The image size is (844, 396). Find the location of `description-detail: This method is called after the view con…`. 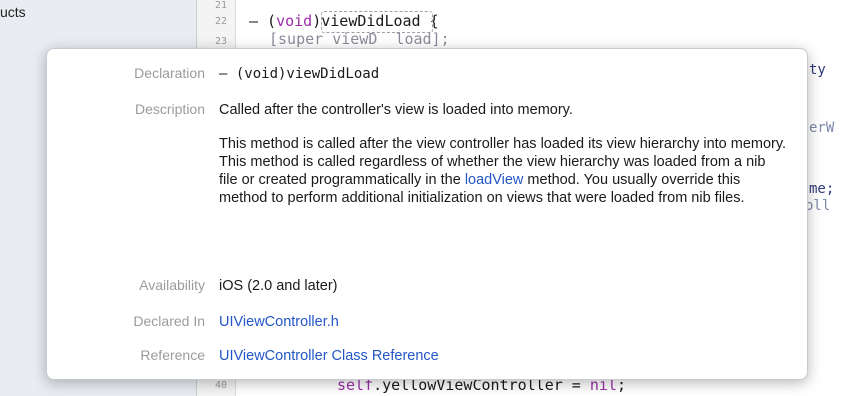

description-detail: This method is called after the view con… is located at coordinates (503, 171).